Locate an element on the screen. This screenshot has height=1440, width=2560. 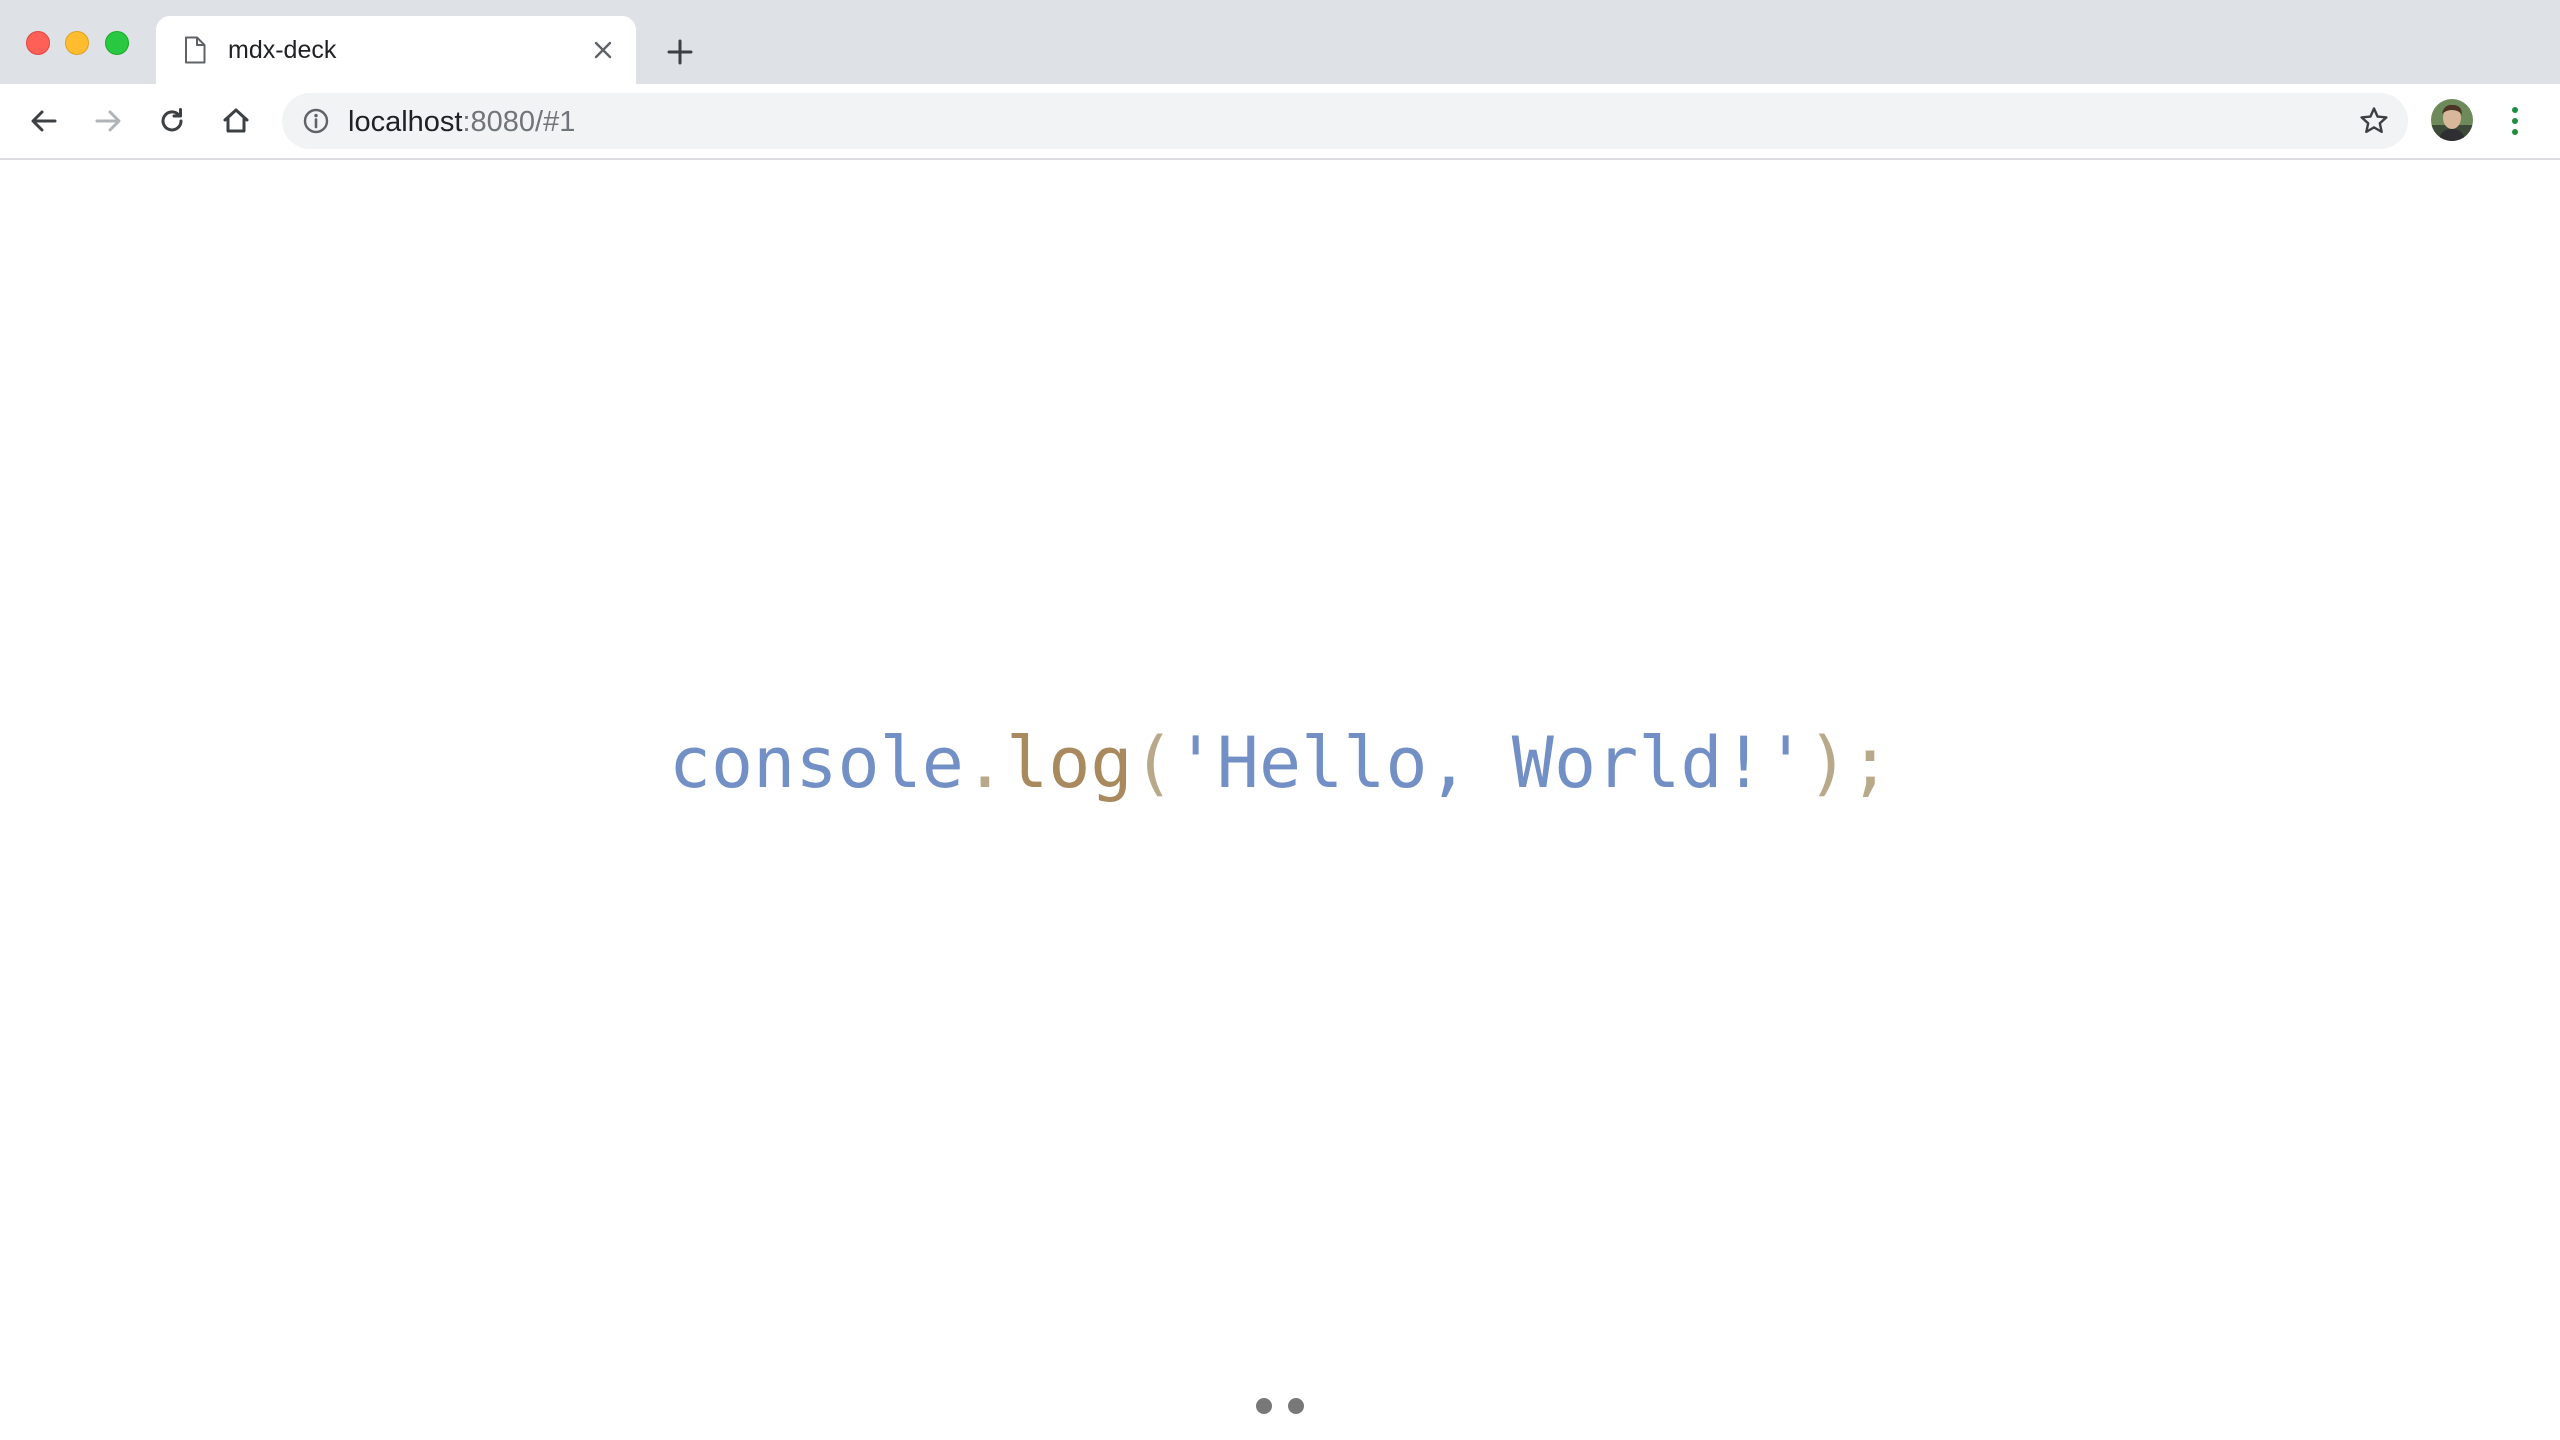
tab-close-button is located at coordinates (603, 50).